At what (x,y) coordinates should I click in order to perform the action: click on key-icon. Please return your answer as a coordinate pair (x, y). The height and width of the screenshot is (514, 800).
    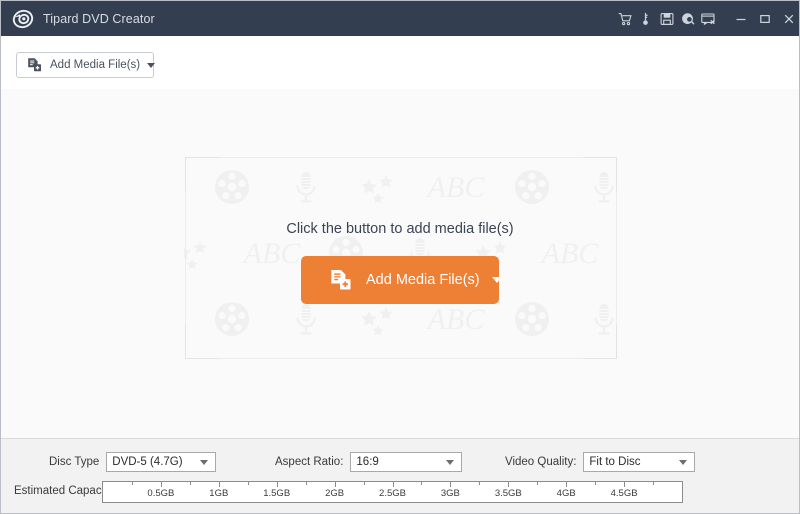
    Looking at the image, I should click on (645, 18).